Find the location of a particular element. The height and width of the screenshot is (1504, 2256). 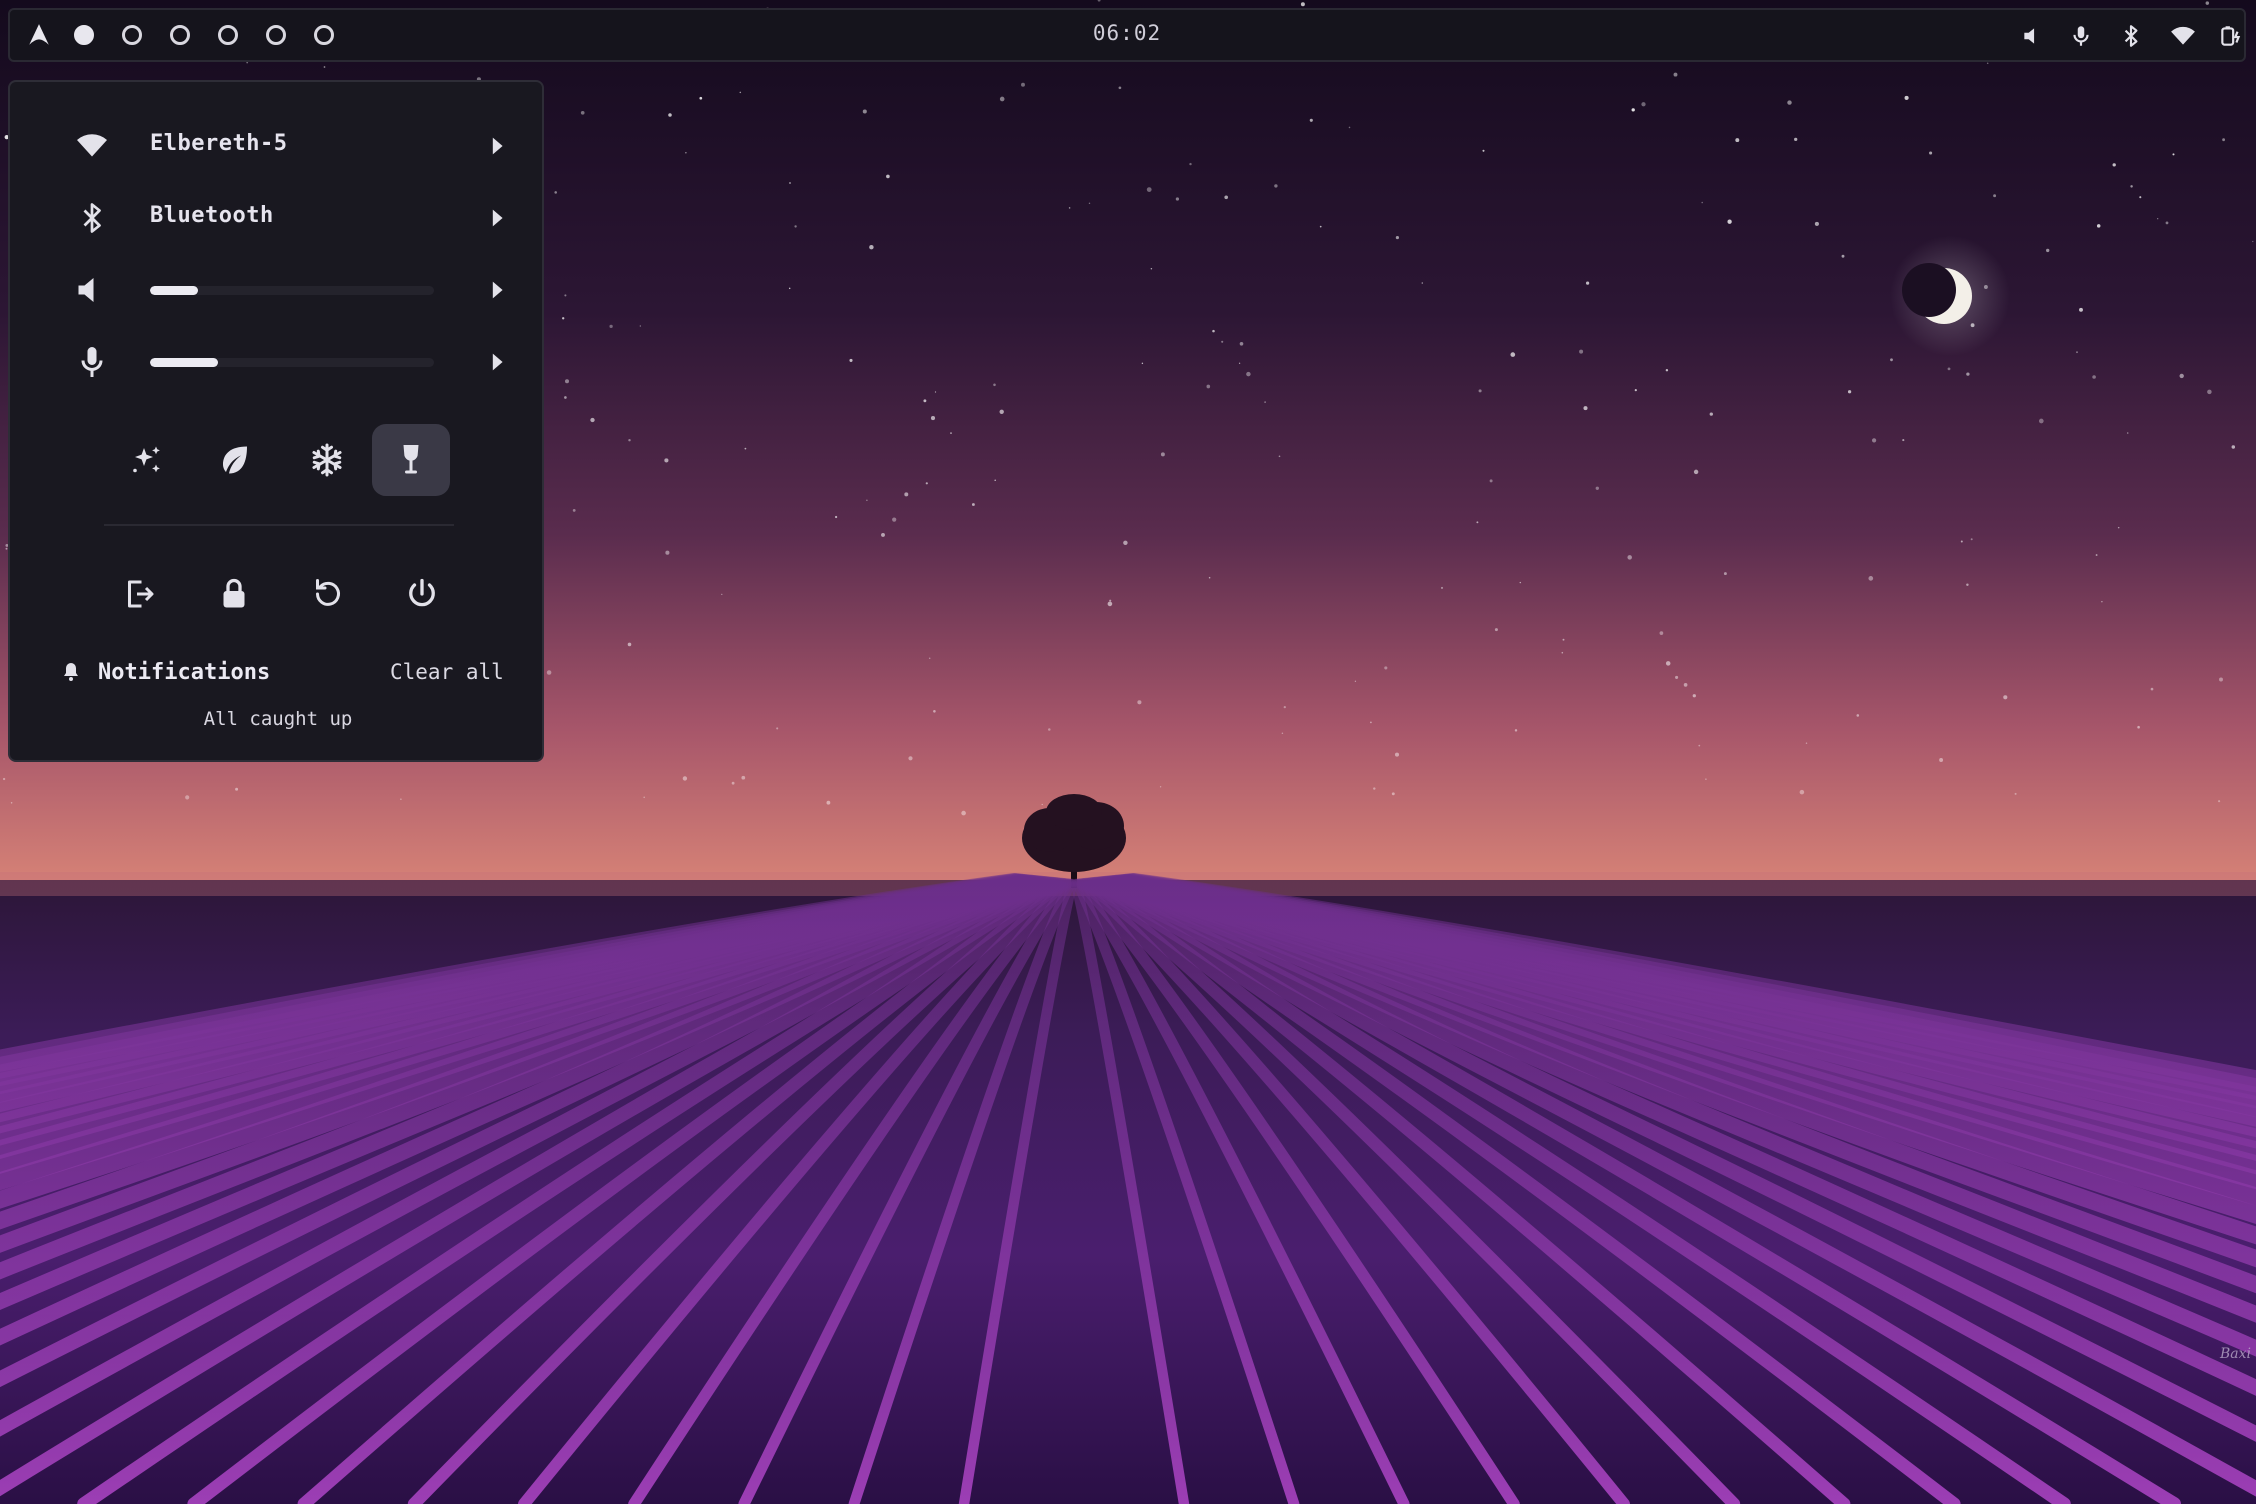

leaf-icon is located at coordinates (235, 460).